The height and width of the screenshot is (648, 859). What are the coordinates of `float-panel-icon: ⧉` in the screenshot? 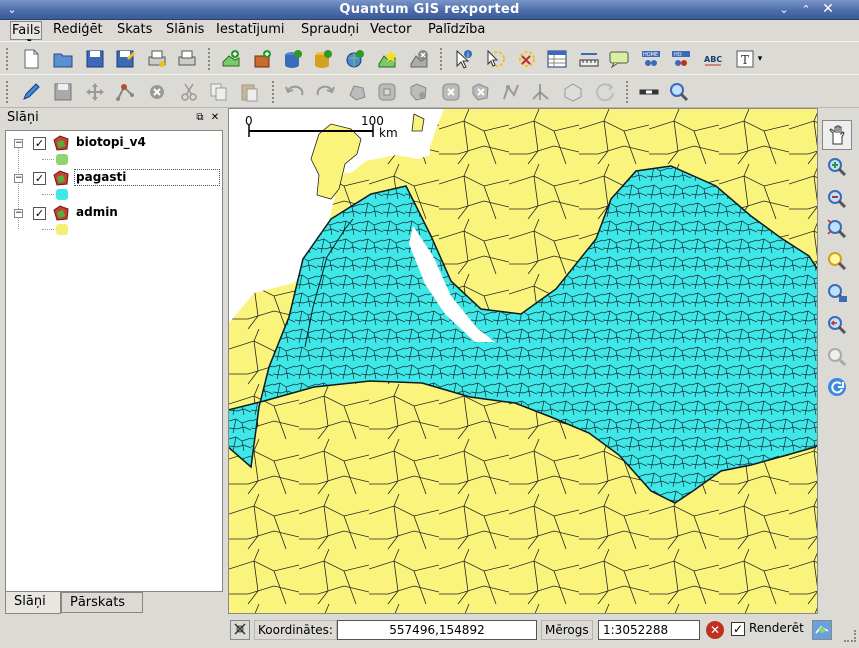 It's located at (200, 118).